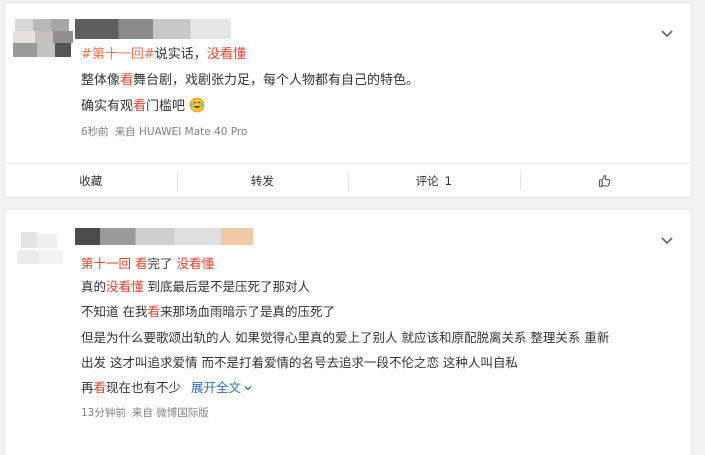 The height and width of the screenshot is (455, 705). I want to click on post-meta: 6秒前 来自 HUAWEI Mate 40 Pro, so click(164, 131).